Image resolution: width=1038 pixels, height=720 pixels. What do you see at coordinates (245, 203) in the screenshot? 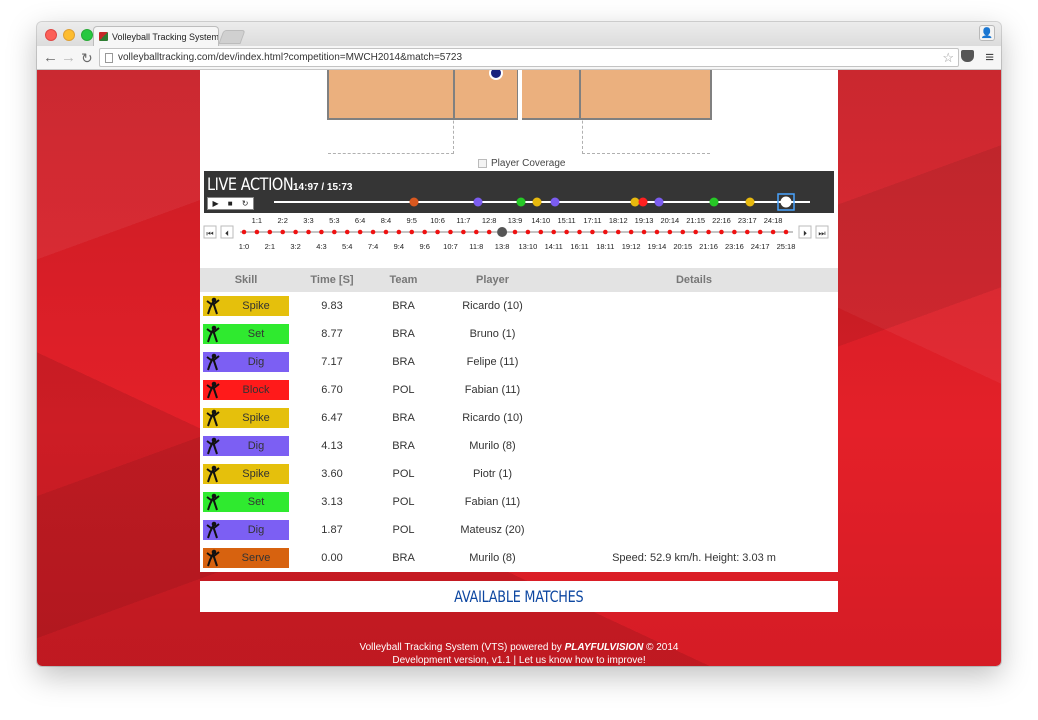
I see `replay-icon: ↻` at bounding box center [245, 203].